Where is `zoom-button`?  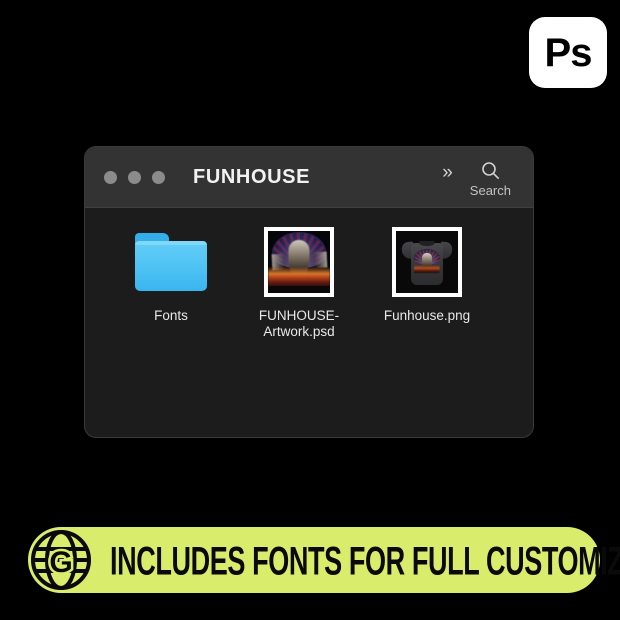
zoom-button is located at coordinates (158, 177).